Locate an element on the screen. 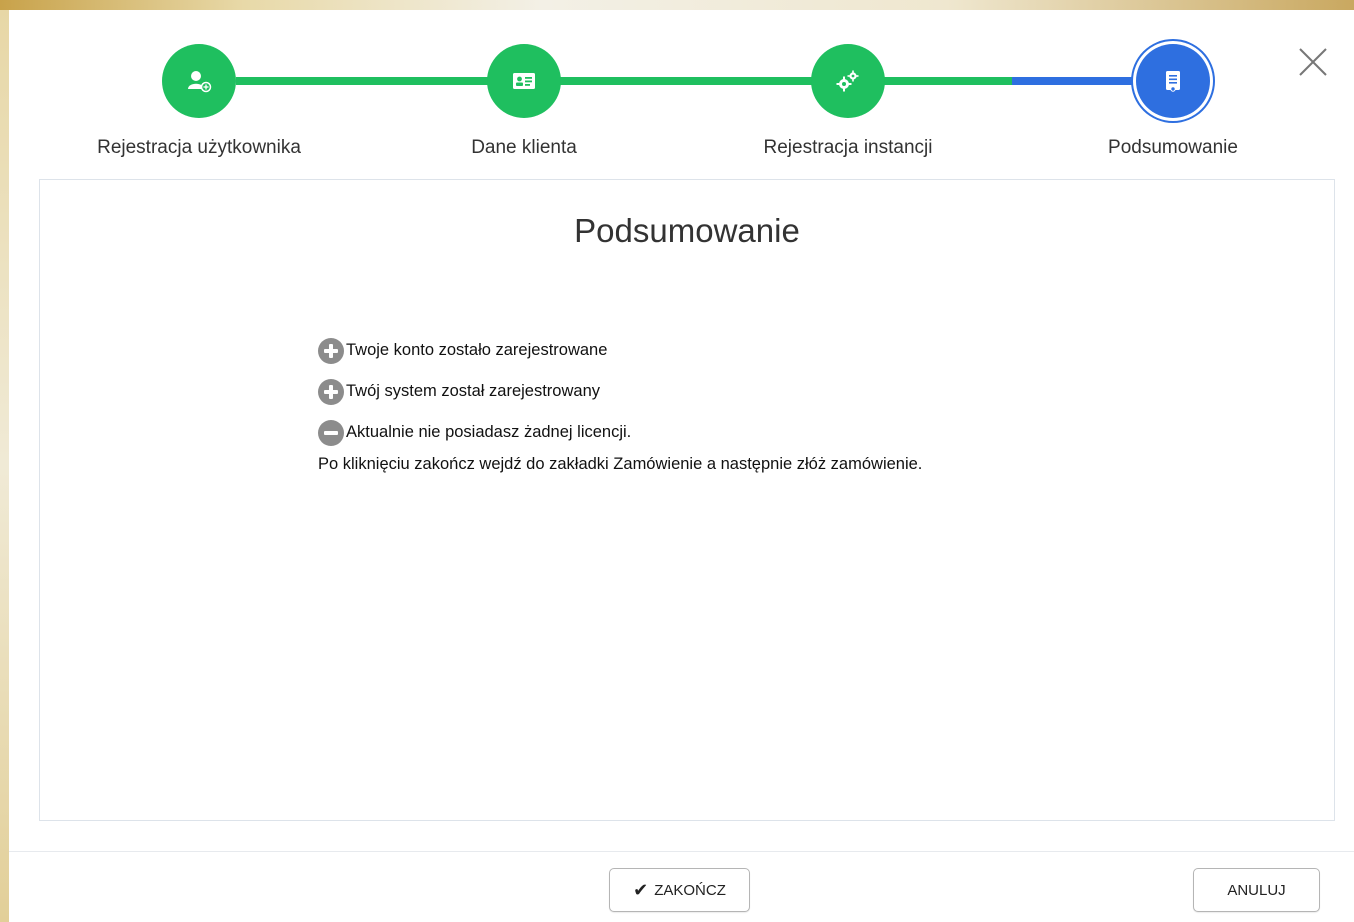  finish-button: ✔ ZAKOŃCZ is located at coordinates (679, 890).